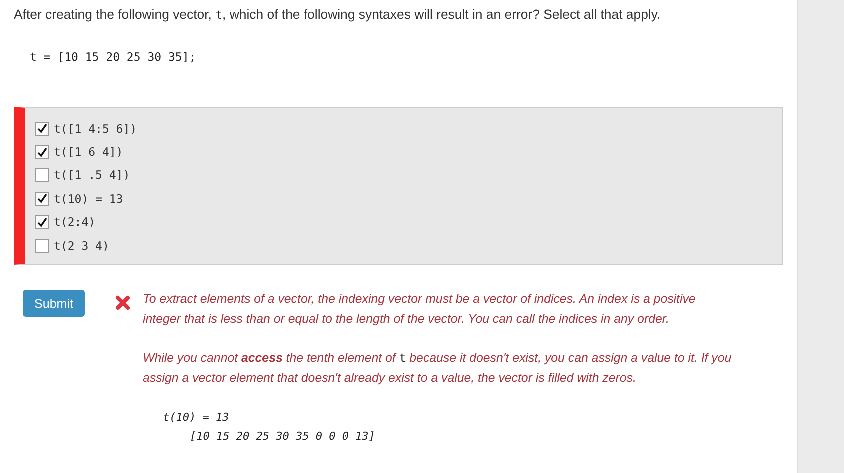  What do you see at coordinates (438, 368) in the screenshot?
I see `feedback-text: While you cannot access the tenth element of t because it doesn't exist, you can assign a value to it. If you assign a vector element that doesn't already exist to a value, the vector is filled with zeros.` at bounding box center [438, 368].